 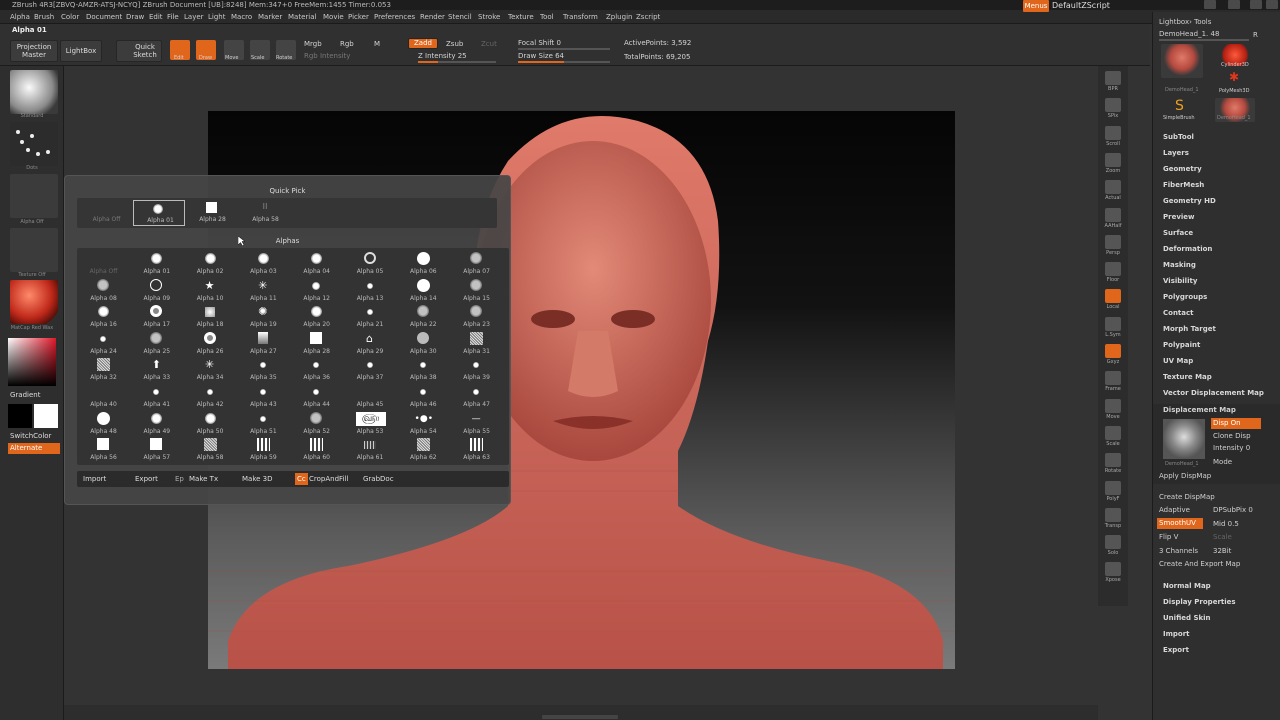 What do you see at coordinates (423, 265) in the screenshot?
I see `alpha-cell: Alpha 06` at bounding box center [423, 265].